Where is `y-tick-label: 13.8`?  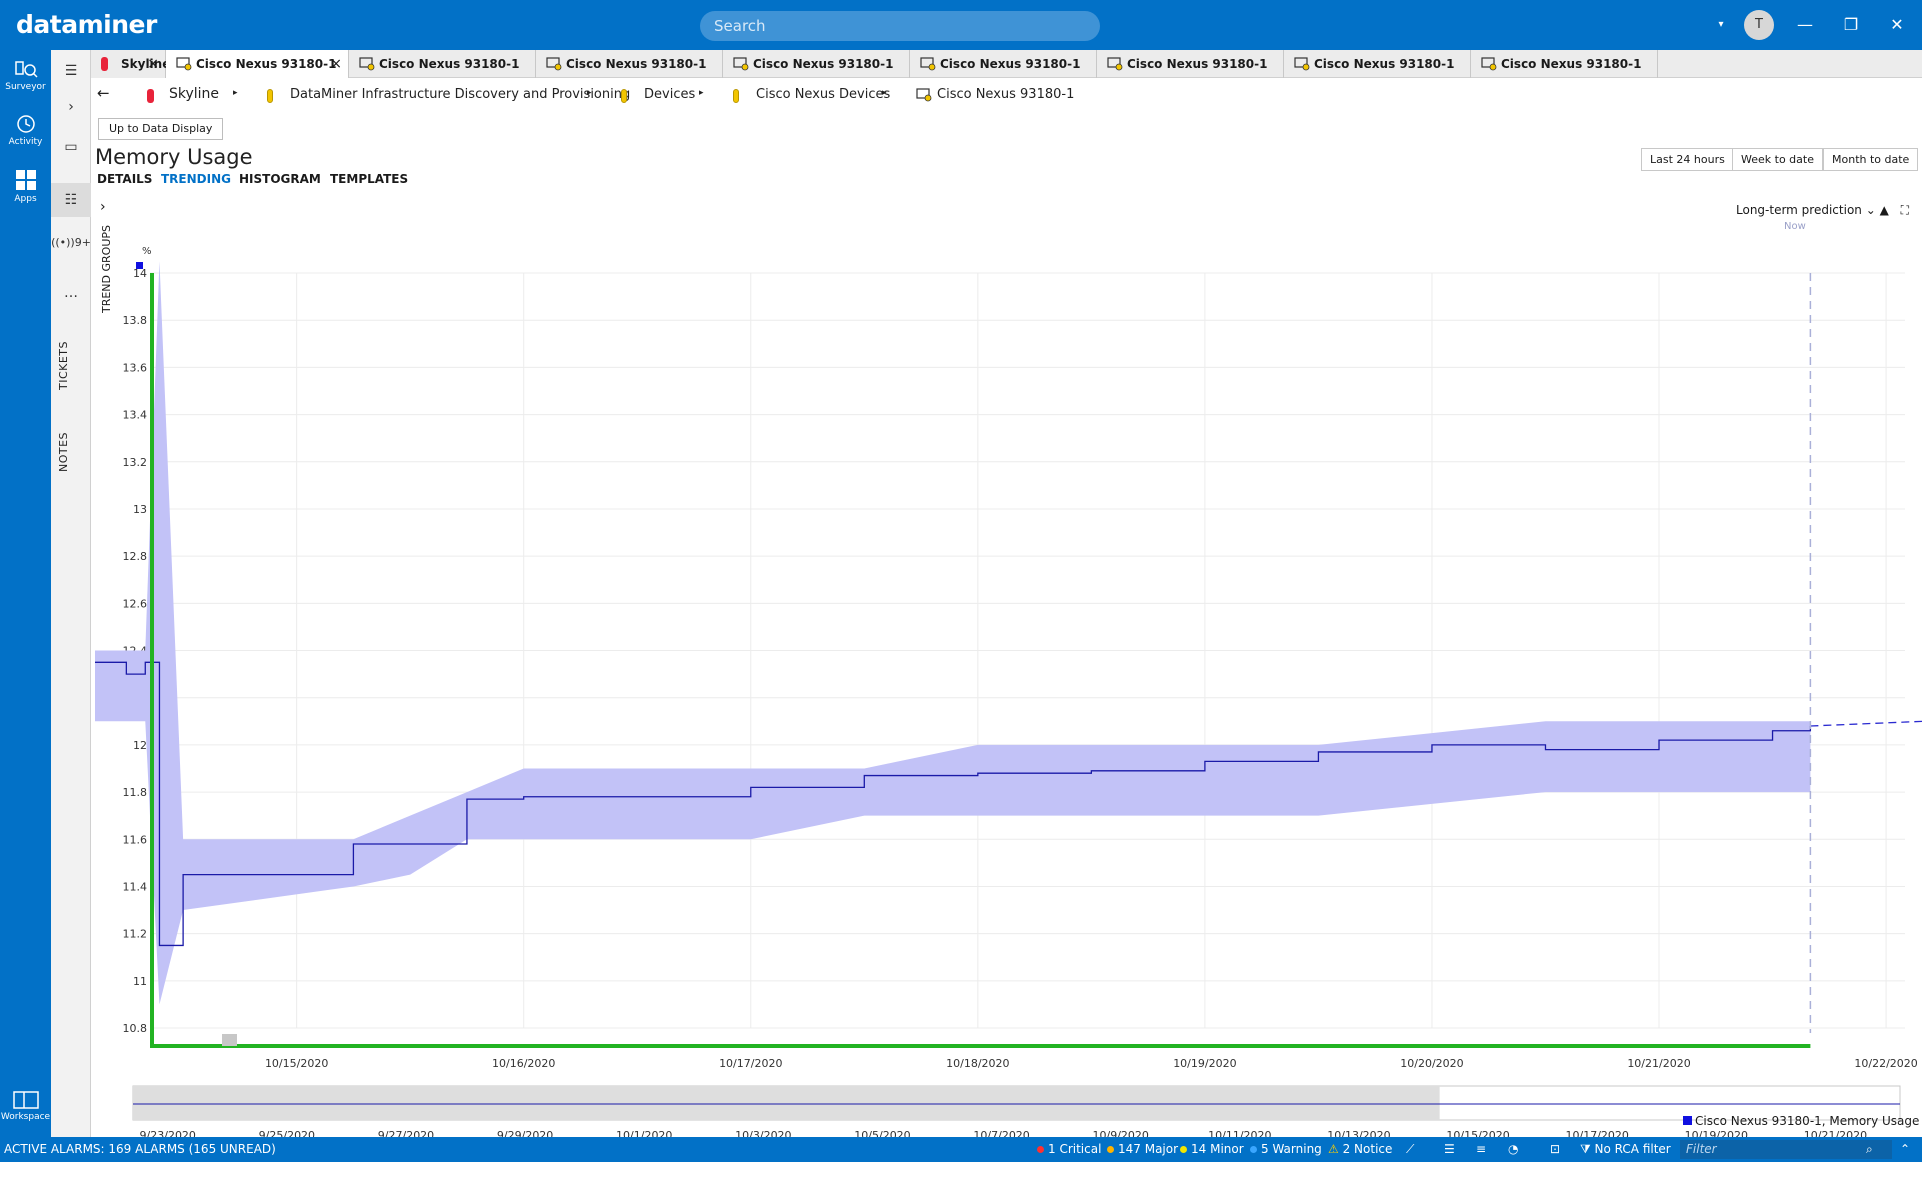
y-tick-label: 13.8 is located at coordinates (135, 320).